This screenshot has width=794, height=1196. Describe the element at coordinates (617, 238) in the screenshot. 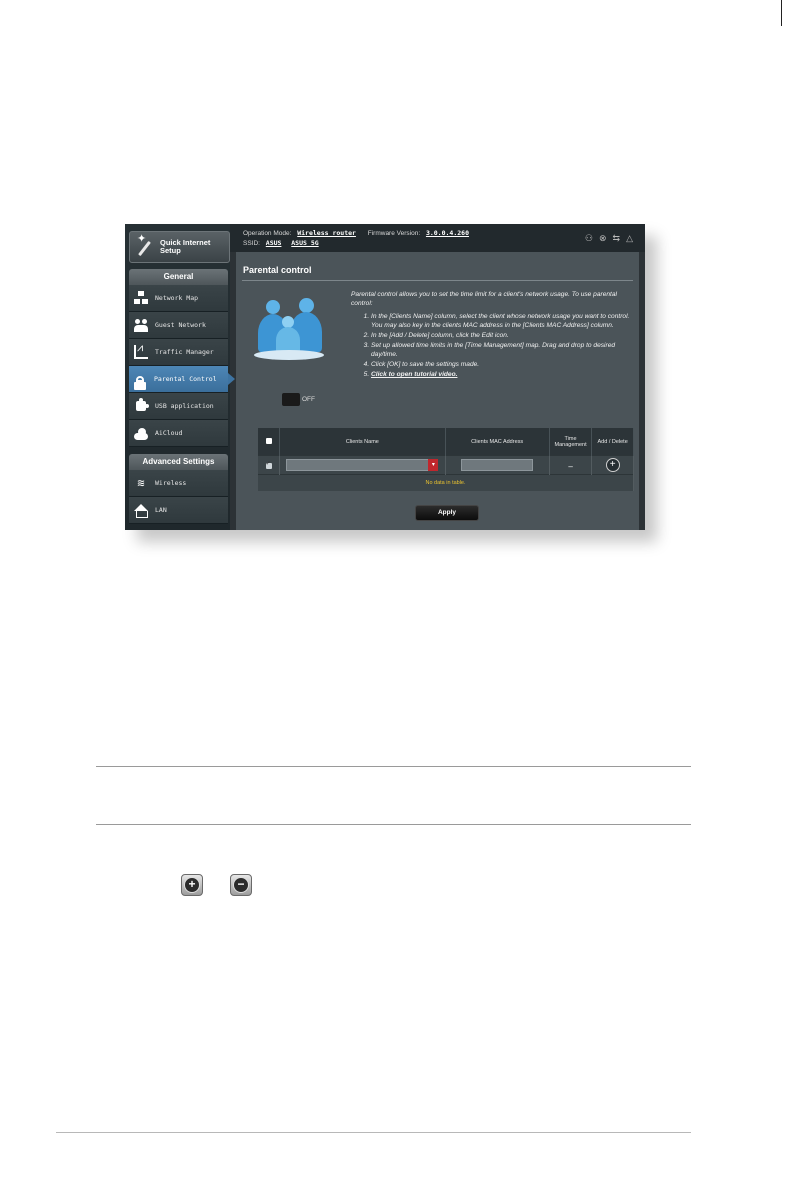

I see `usb-icon: ⇆` at that location.